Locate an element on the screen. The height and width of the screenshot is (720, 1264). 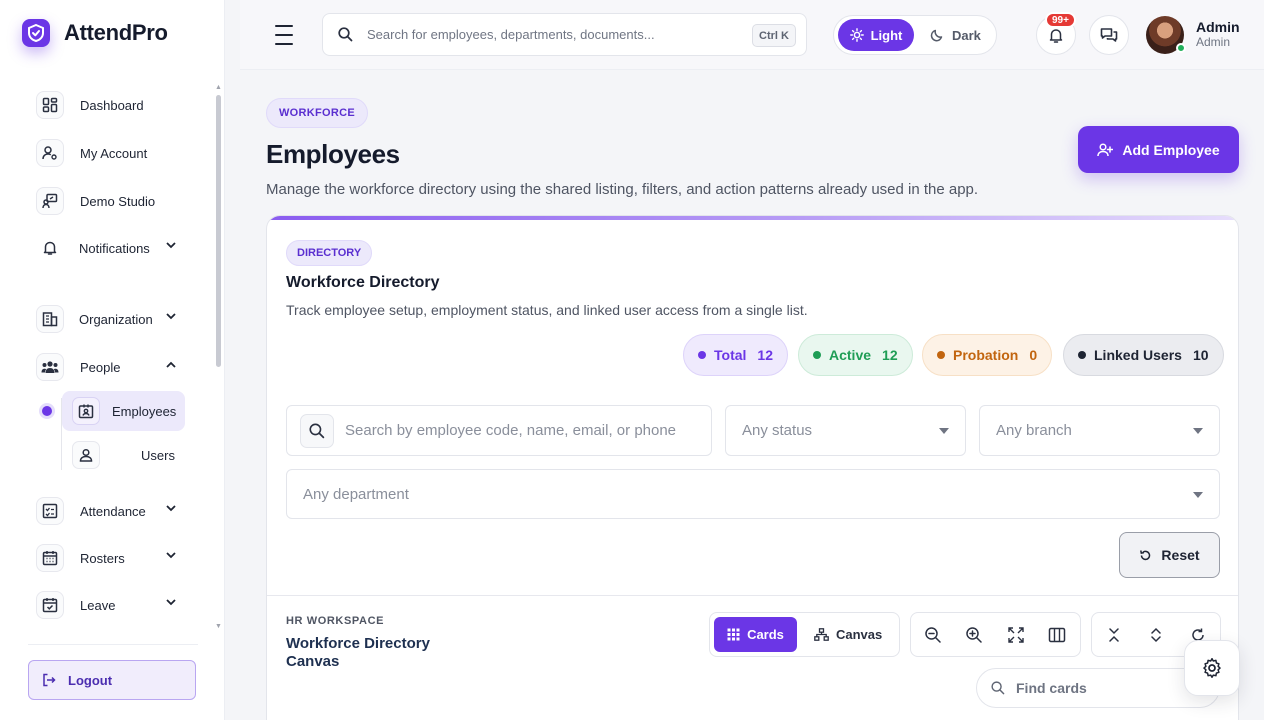
menu-toggle-button is located at coordinates (284, 35).